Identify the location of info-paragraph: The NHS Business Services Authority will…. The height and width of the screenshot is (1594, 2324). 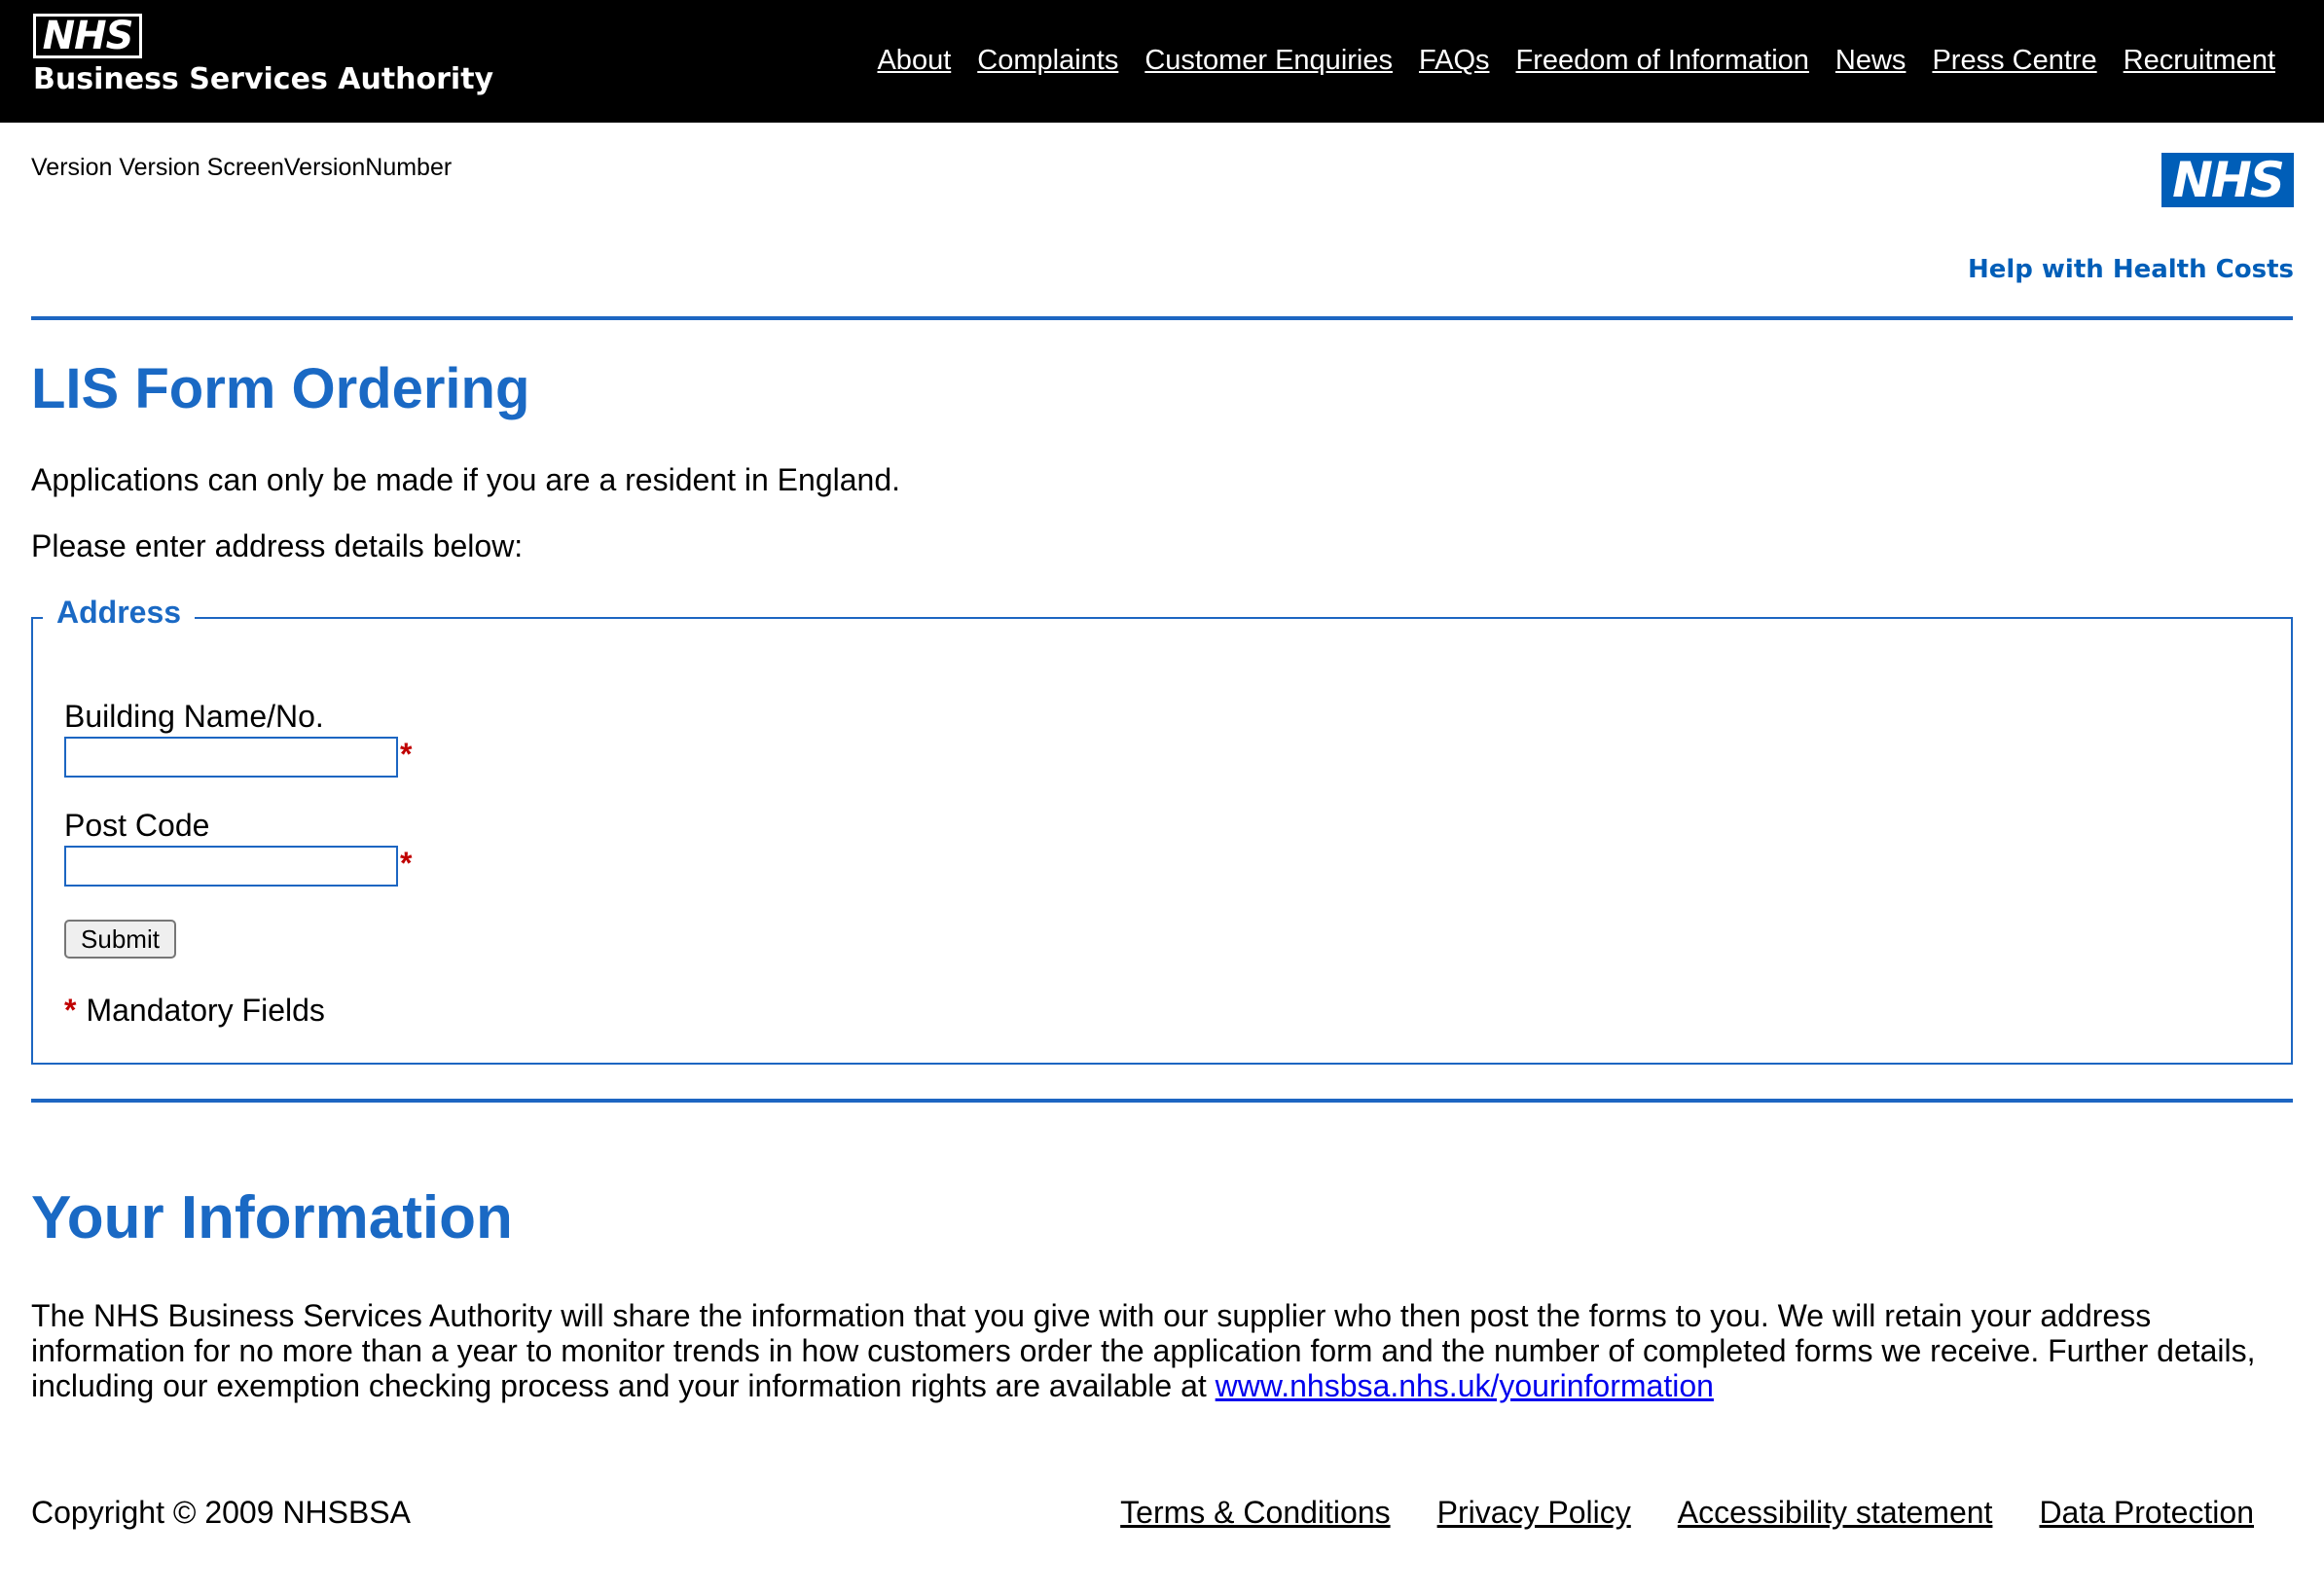
(1143, 1350).